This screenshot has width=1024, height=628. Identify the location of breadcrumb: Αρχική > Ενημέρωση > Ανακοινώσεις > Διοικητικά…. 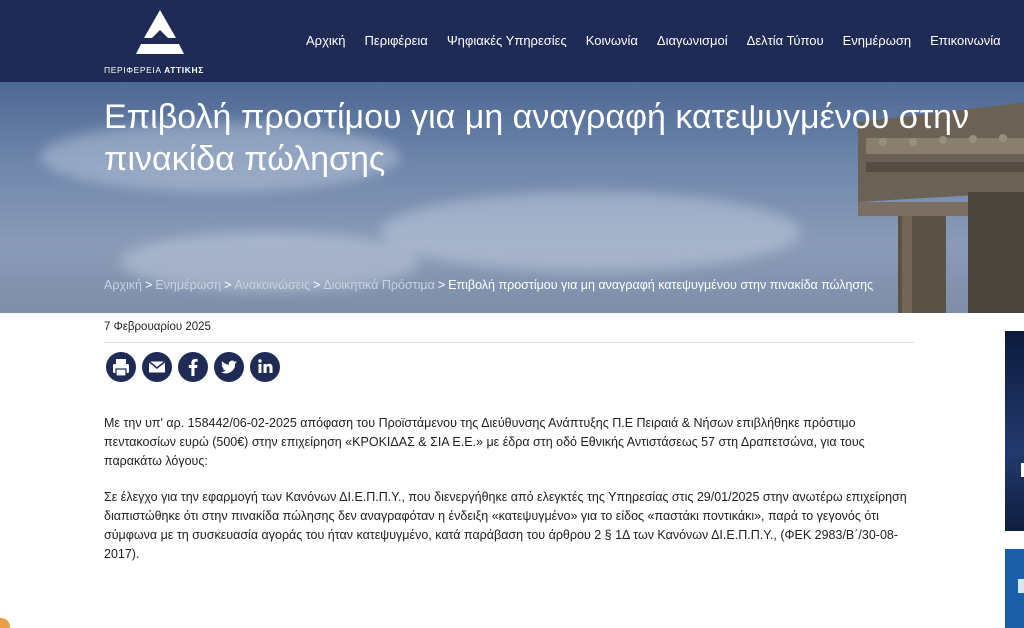
(488, 285).